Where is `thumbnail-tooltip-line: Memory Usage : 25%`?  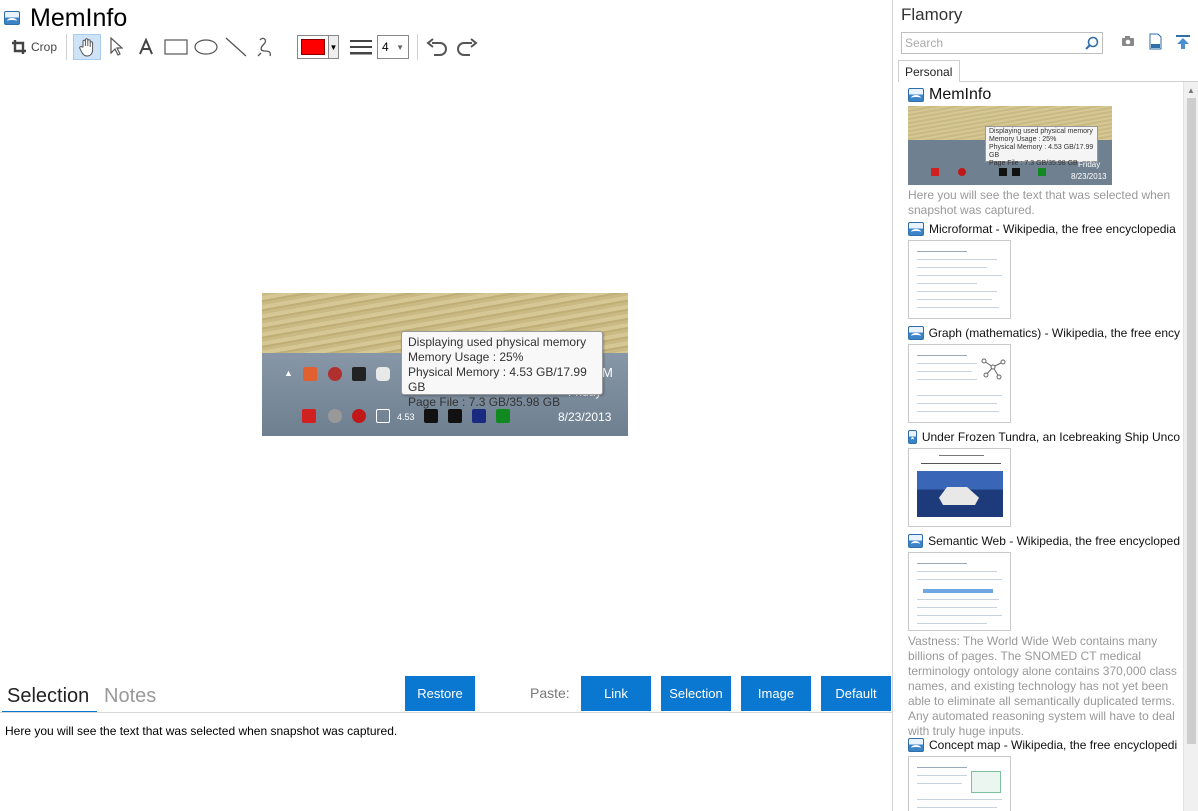
thumbnail-tooltip-line: Memory Usage : 25% is located at coordinates (1023, 139).